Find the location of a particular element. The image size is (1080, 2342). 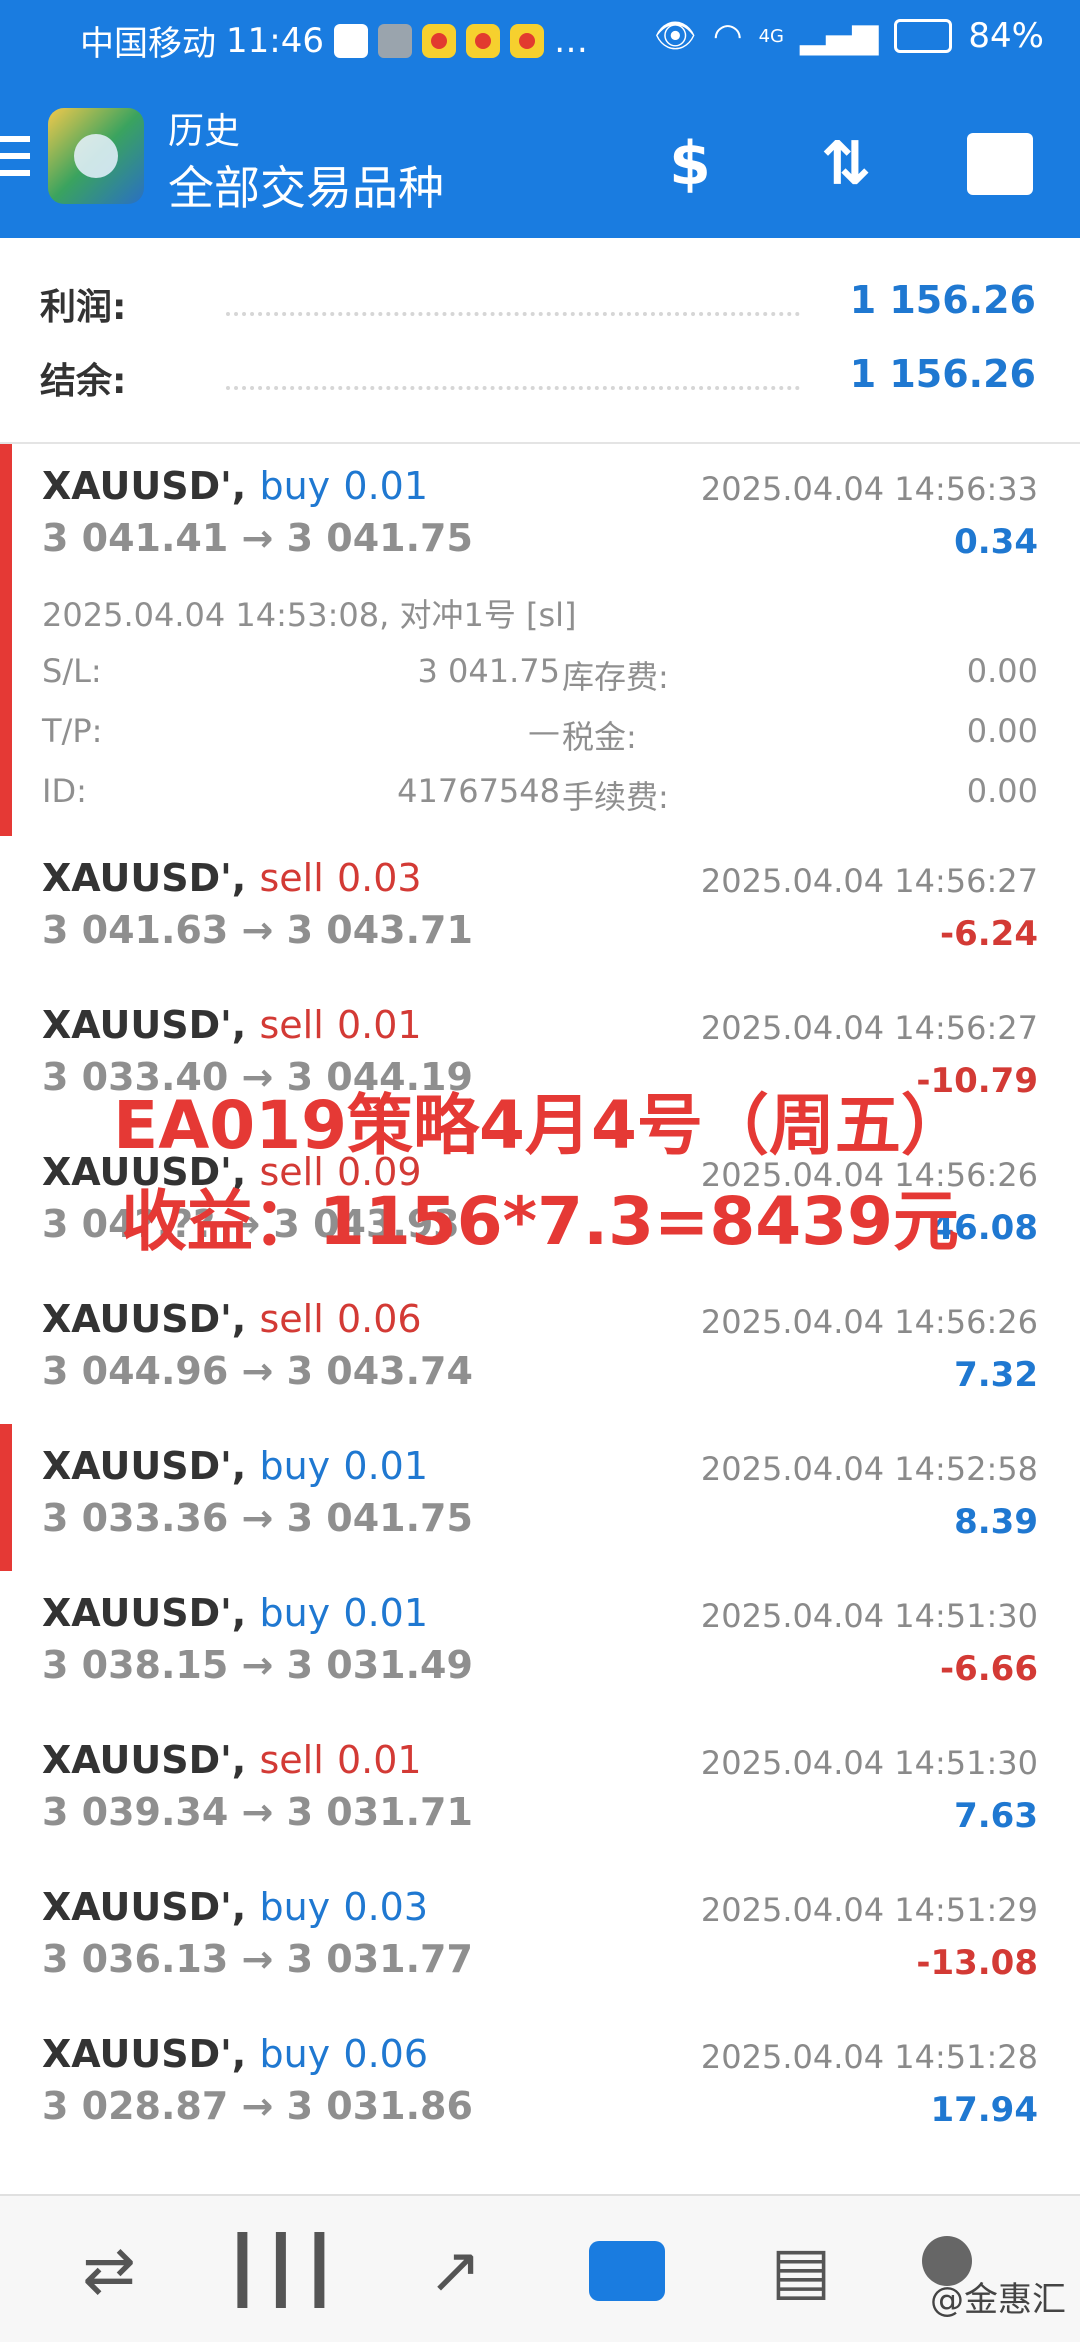

id-value: 41767548 is located at coordinates (478, 791).